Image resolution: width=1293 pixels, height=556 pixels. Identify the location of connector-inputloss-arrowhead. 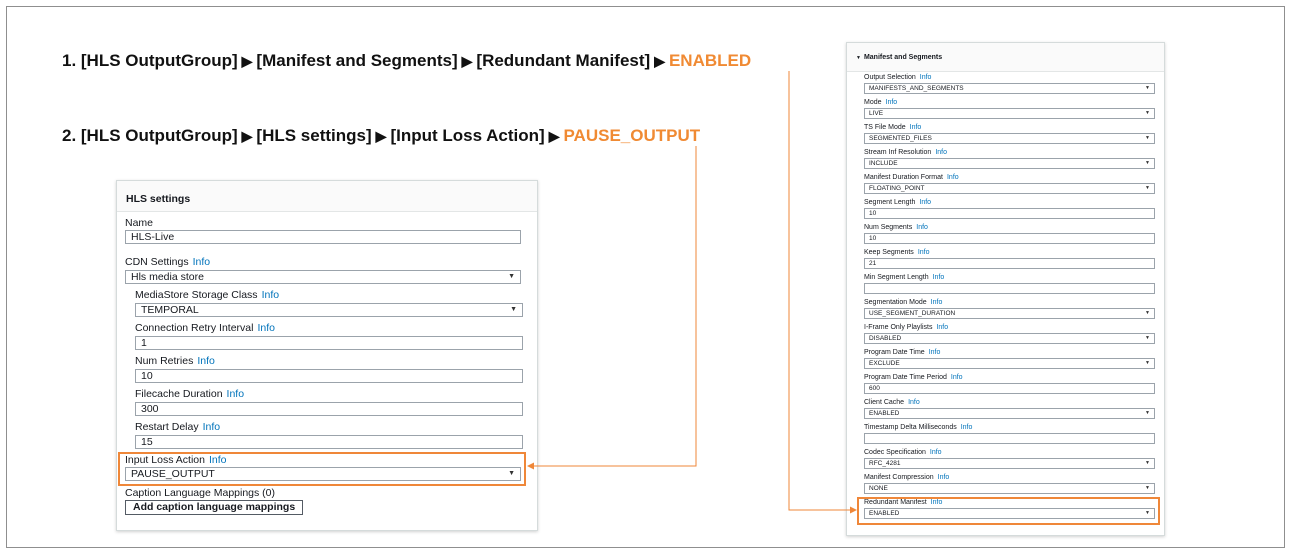
(530, 466).